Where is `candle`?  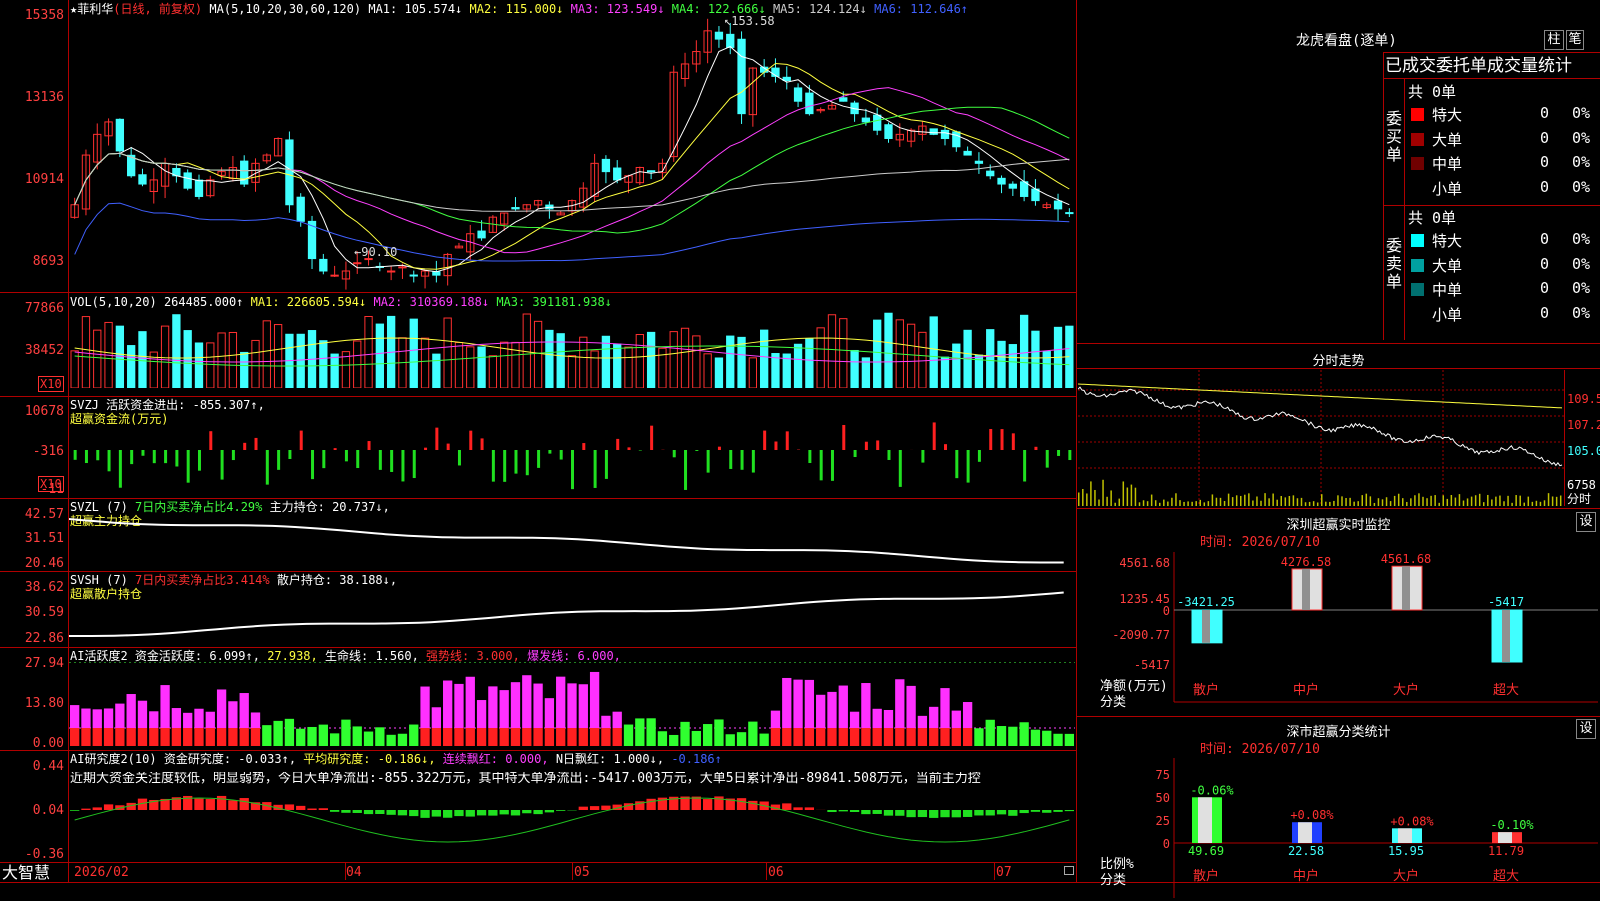
candle is located at coordinates (944, 134).